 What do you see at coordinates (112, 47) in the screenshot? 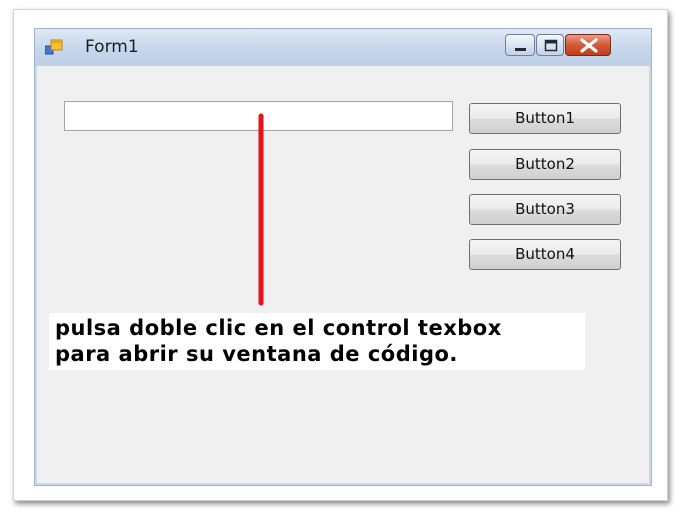
I see `window-title: Form1` at bounding box center [112, 47].